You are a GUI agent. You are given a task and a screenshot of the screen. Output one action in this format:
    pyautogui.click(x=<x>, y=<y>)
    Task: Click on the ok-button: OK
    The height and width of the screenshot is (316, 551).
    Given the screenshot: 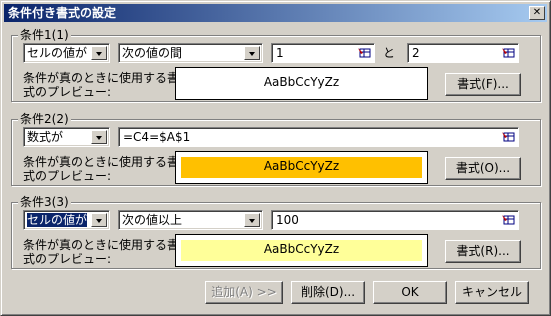 What is the action you would take?
    pyautogui.click(x=410, y=292)
    